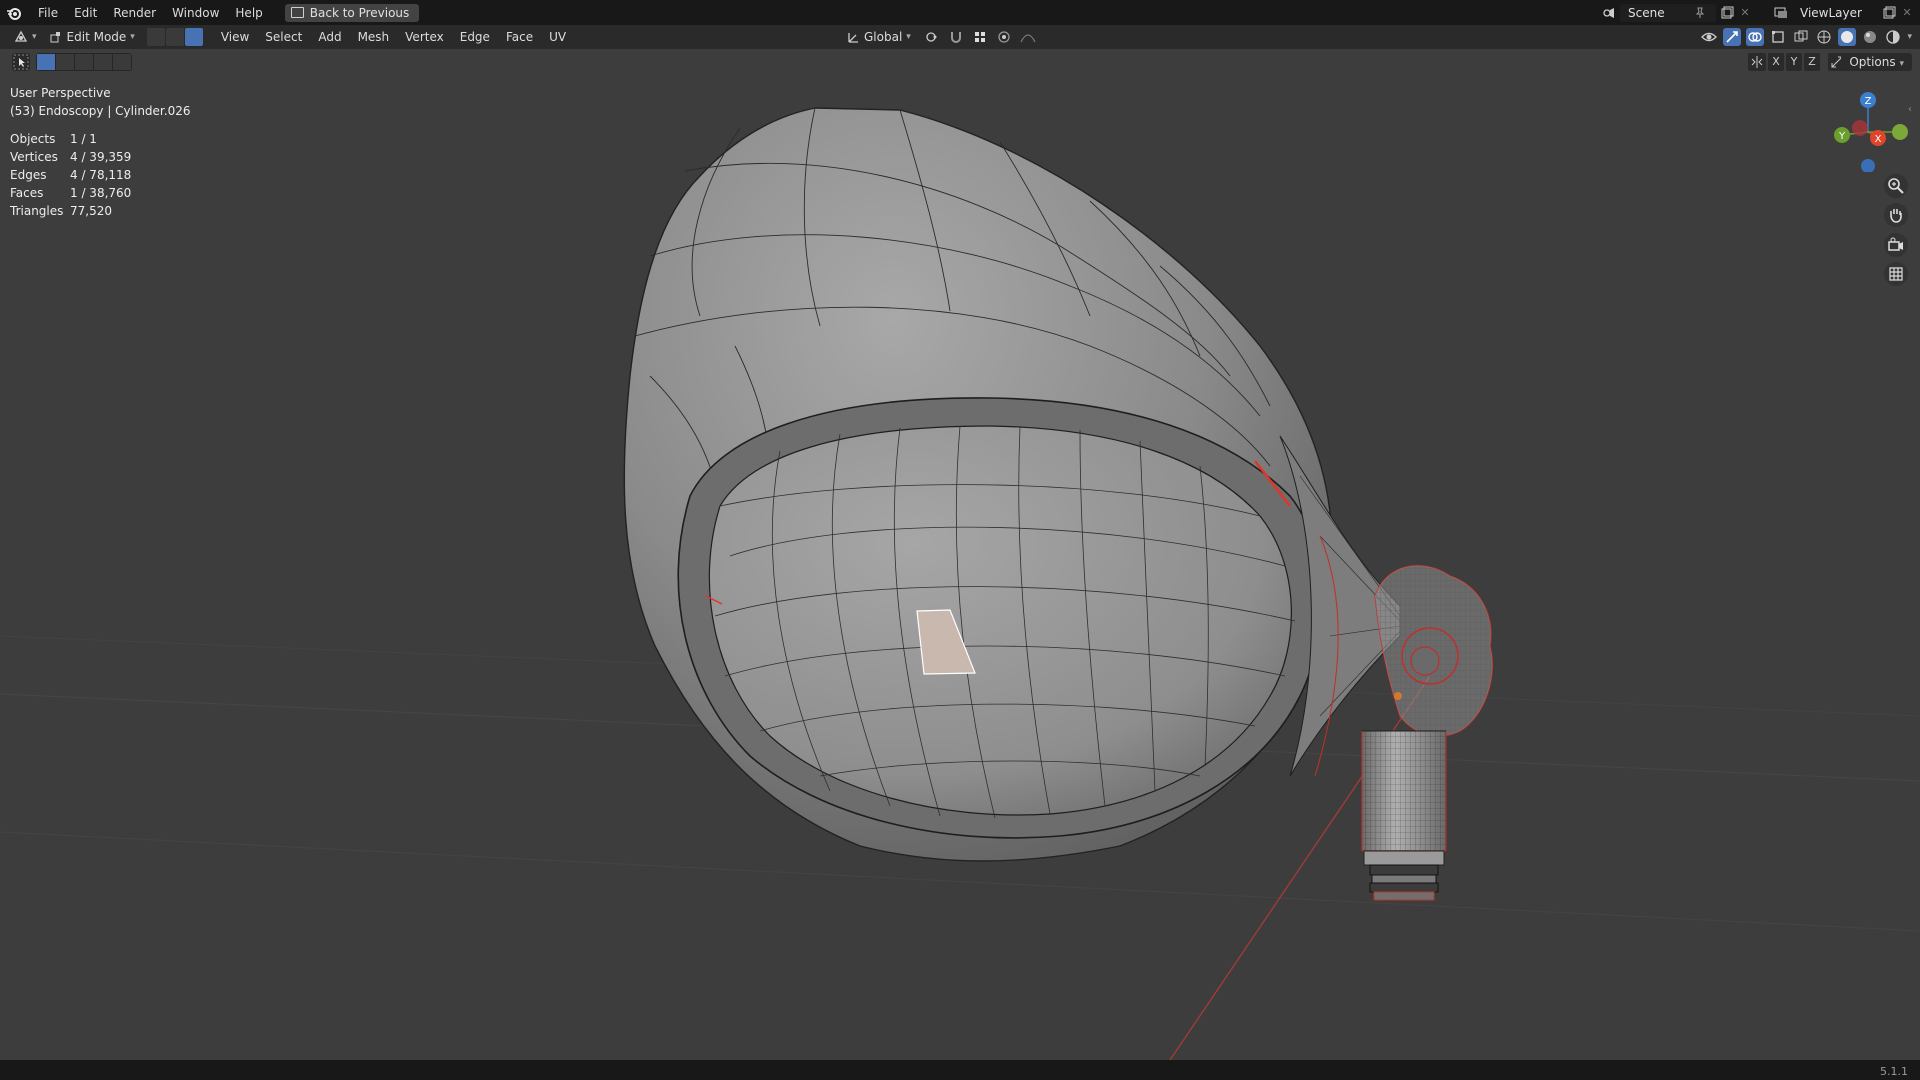 The image size is (1920, 1080). What do you see at coordinates (101, 157) in the screenshot?
I see `stat-value: 4 / 39,359` at bounding box center [101, 157].